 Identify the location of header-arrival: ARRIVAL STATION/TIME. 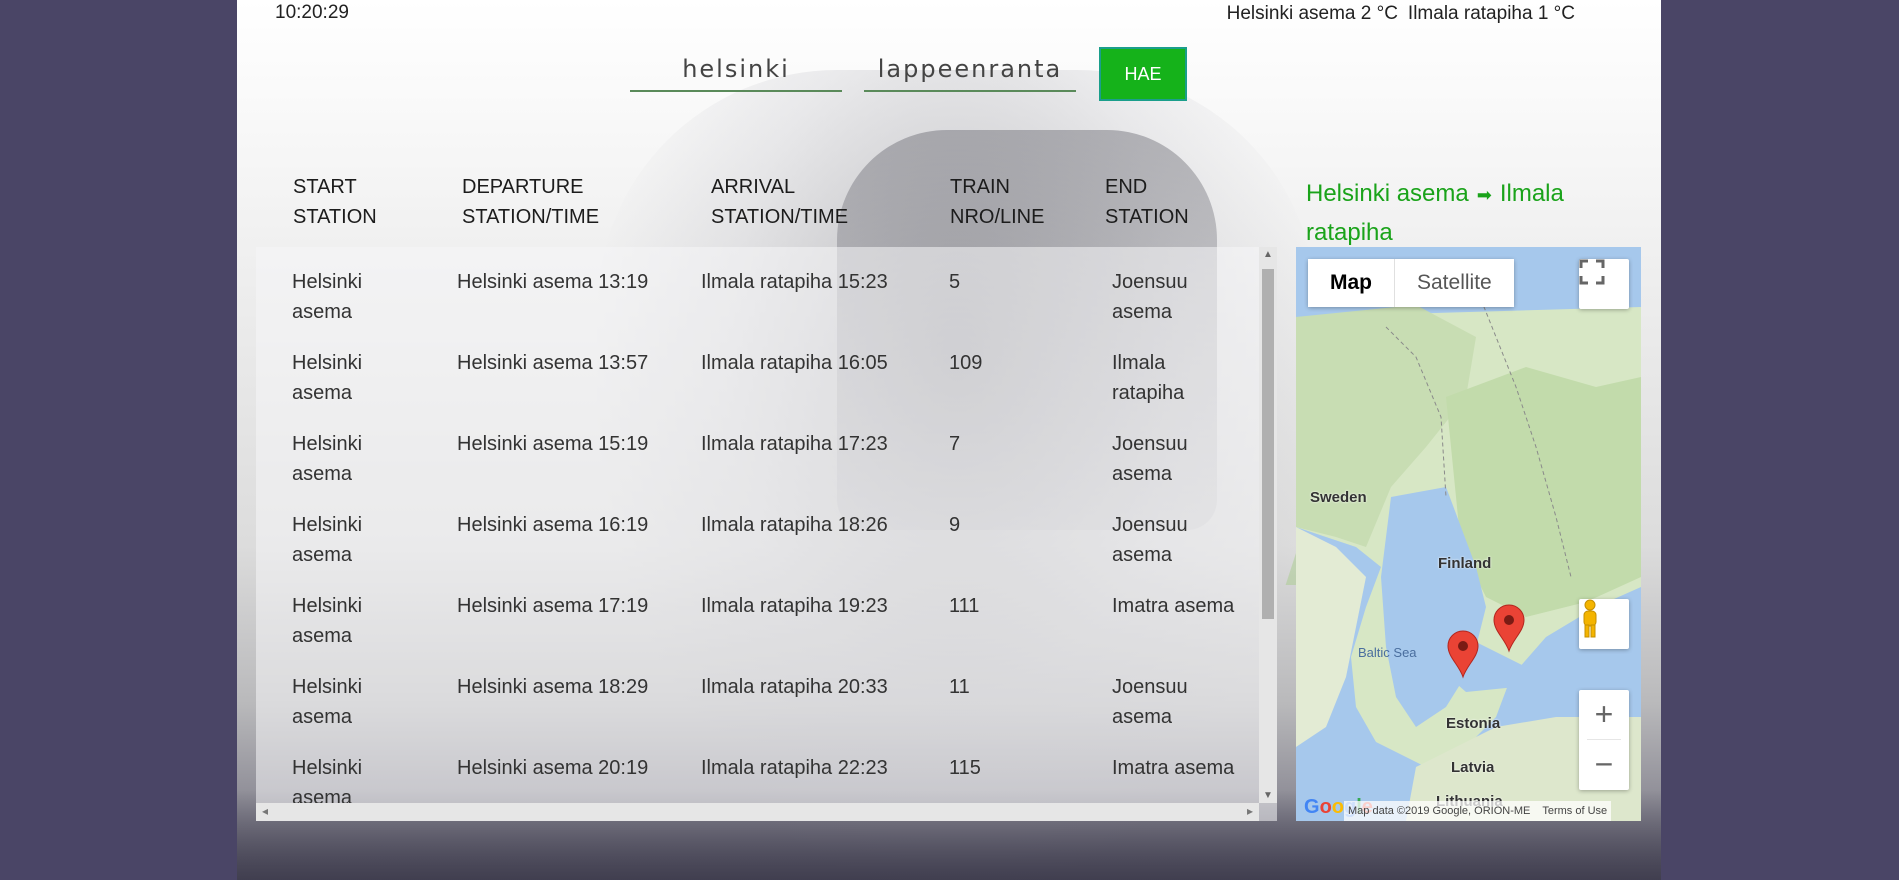
(780, 202).